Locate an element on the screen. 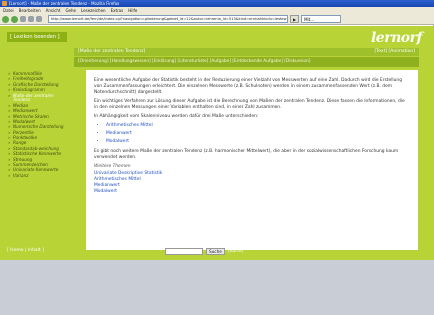 This screenshot has height=315, width=434. home-content-link: [ Home | Inhalt ] is located at coordinates (25, 250).